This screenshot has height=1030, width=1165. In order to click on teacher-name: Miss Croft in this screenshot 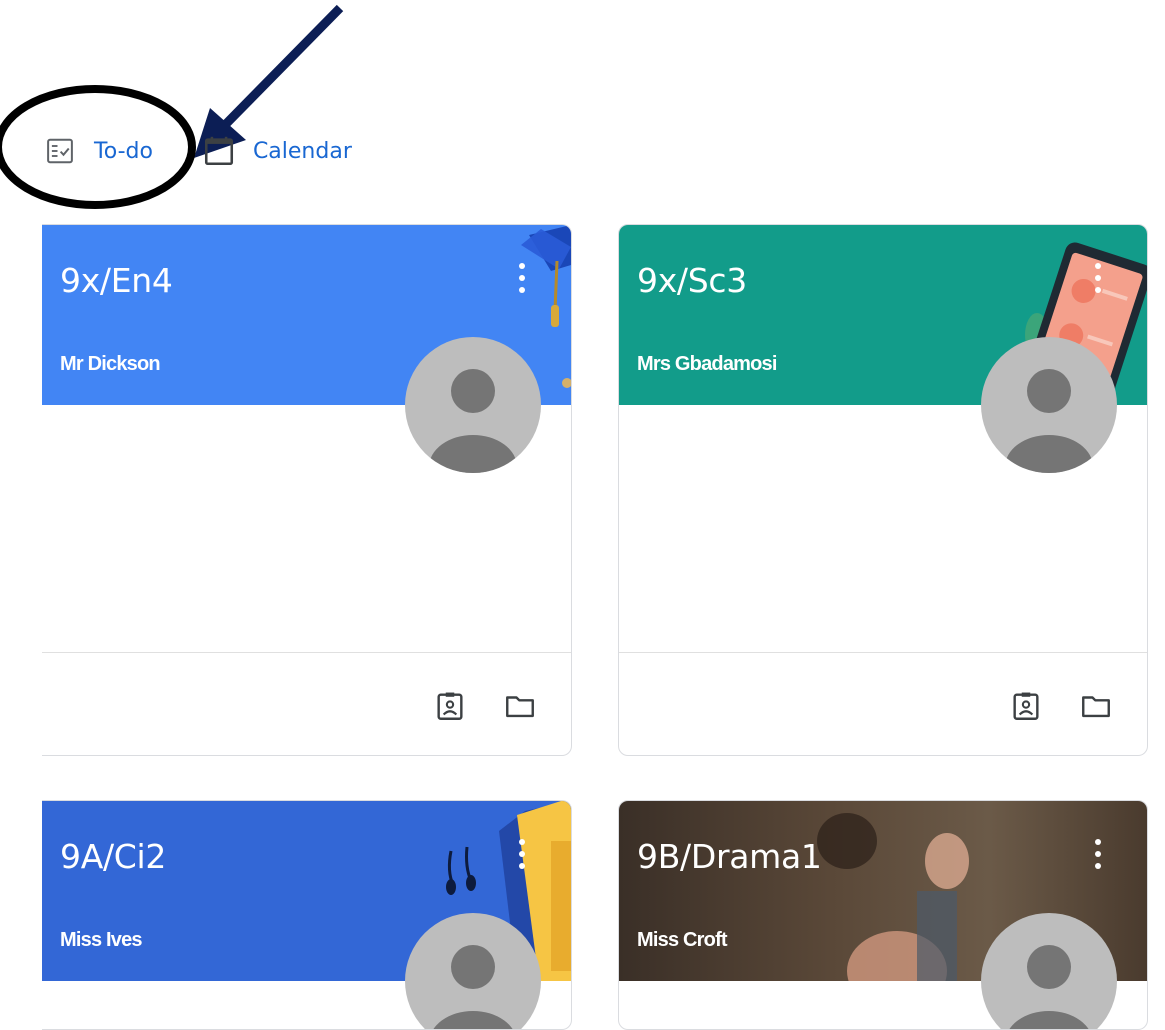, I will do `click(682, 940)`.